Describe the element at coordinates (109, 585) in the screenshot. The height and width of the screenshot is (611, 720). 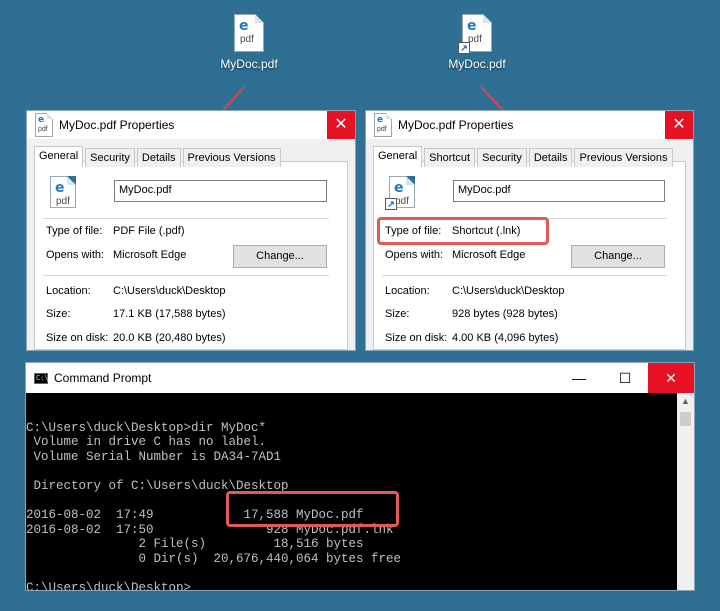
I see `console-line: C:\Users\duck\Desktop>` at that location.